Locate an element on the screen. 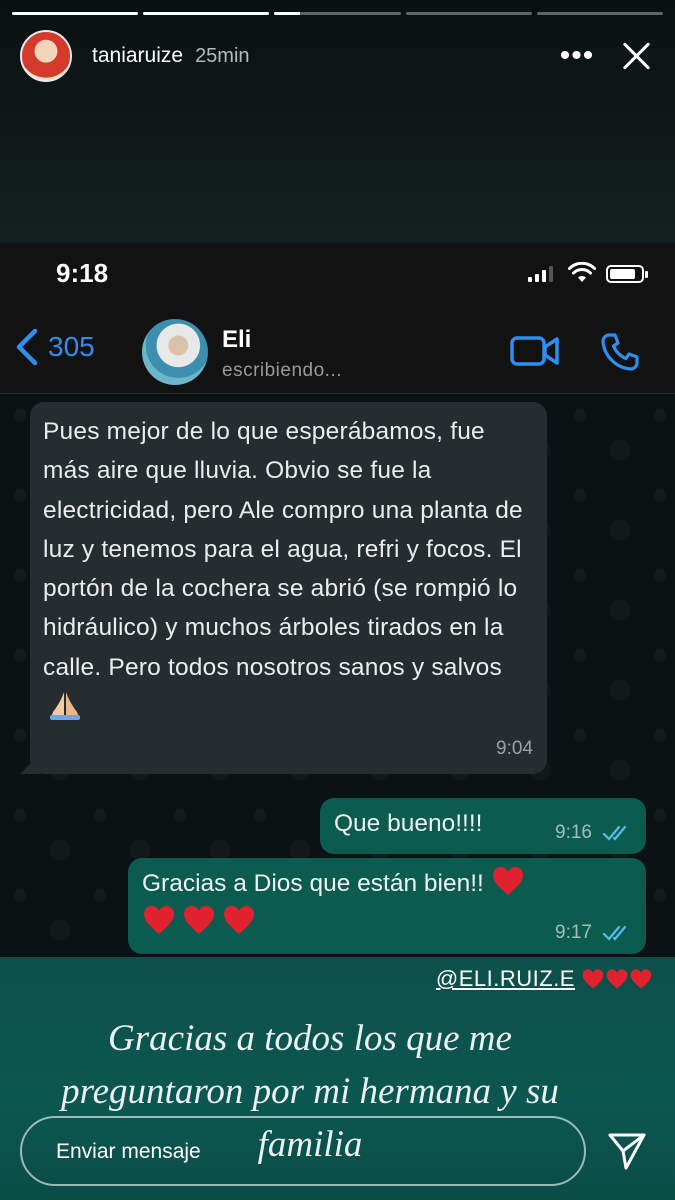  story-progress is located at coordinates (338, 13).